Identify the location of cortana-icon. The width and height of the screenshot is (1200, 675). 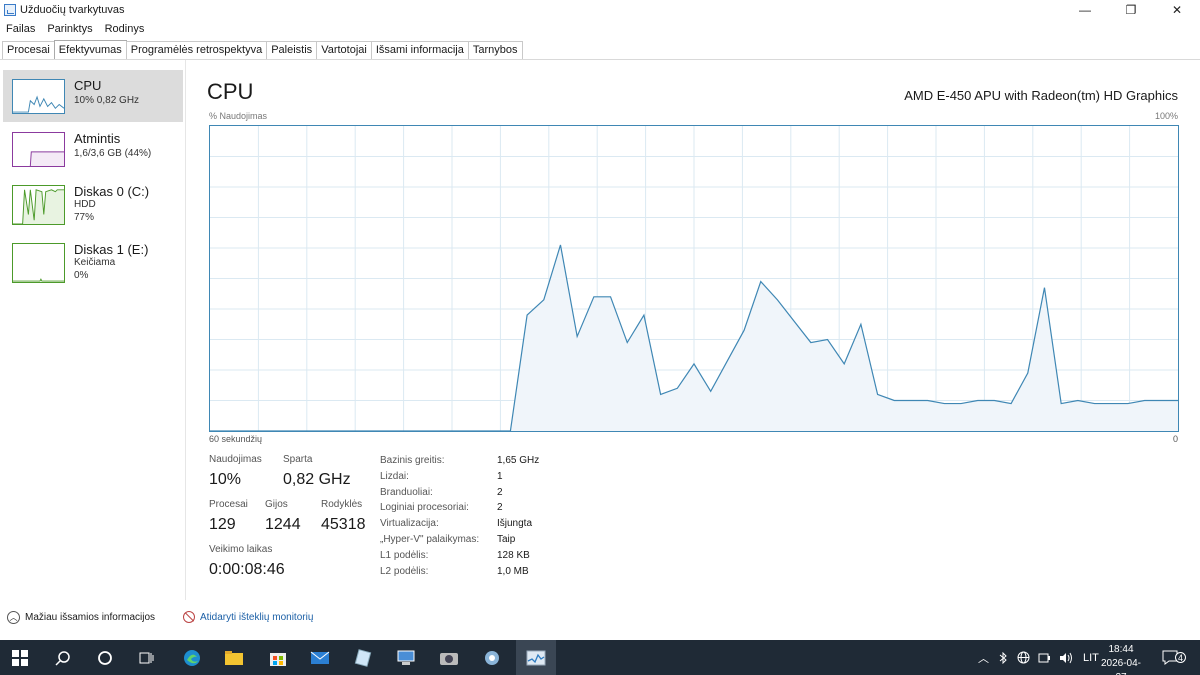
(105, 657).